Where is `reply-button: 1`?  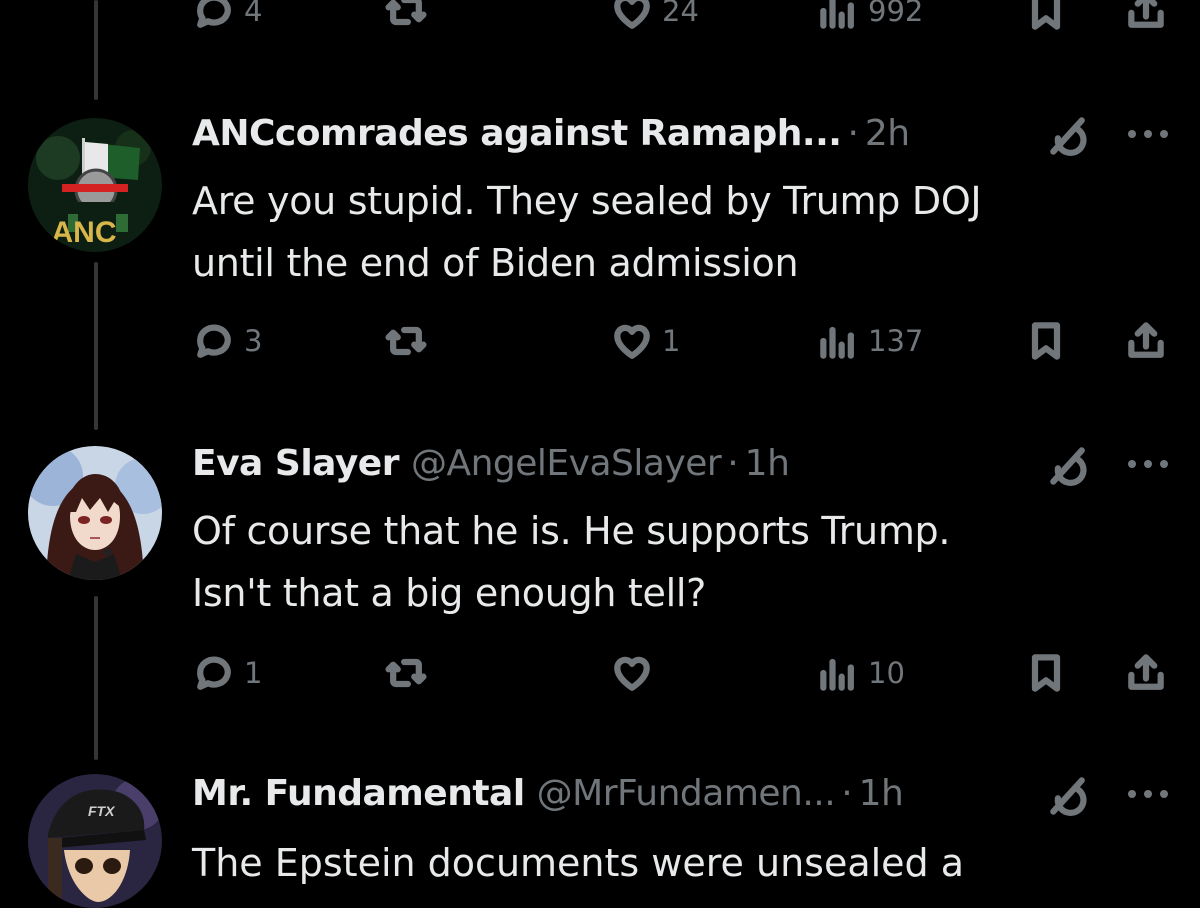
reply-button: 1 is located at coordinates (227, 673).